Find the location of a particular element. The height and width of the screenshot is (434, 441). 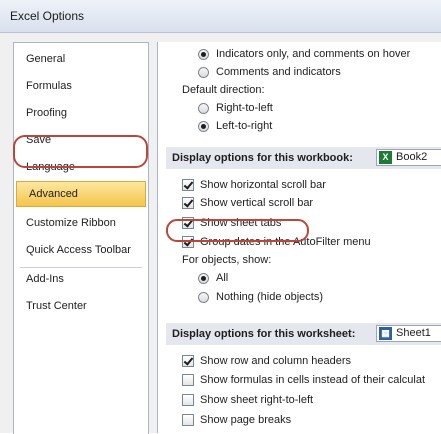

radio-label-objects-all: All is located at coordinates (222, 278).